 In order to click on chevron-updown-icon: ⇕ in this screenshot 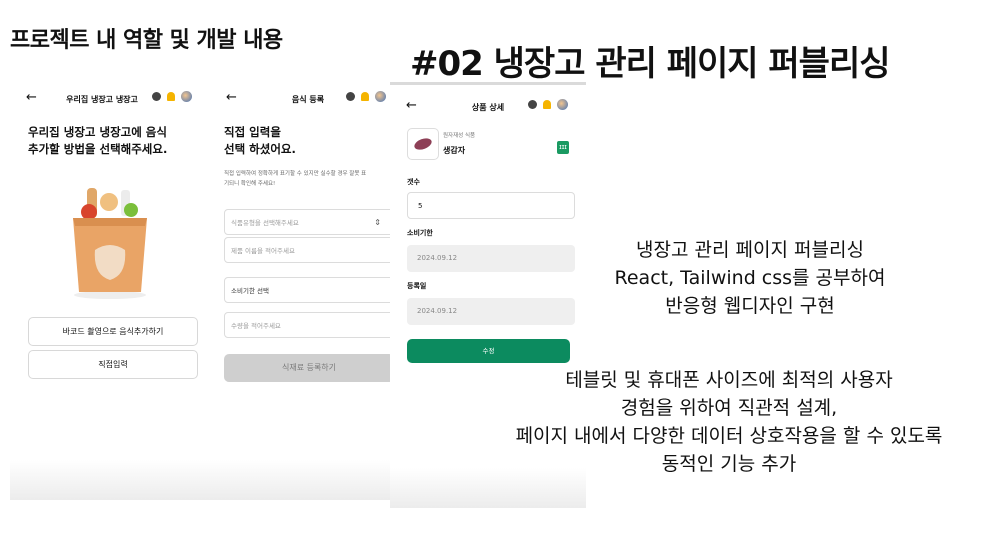, I will do `click(377, 222)`.